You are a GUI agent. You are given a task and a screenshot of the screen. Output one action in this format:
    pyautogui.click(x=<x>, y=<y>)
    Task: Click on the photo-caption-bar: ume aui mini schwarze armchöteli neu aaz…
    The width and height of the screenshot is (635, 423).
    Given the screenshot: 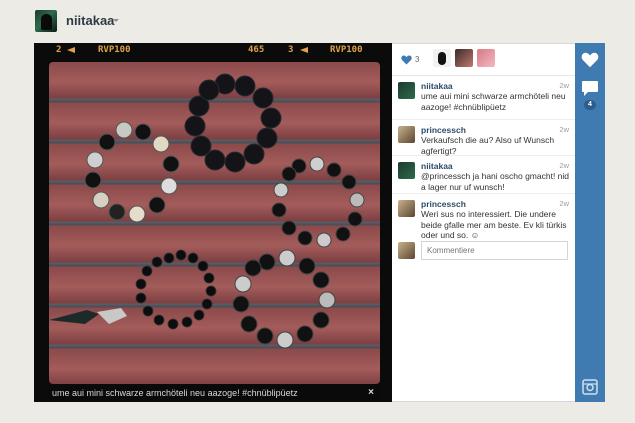 What is the action you would take?
    pyautogui.click(x=214, y=393)
    